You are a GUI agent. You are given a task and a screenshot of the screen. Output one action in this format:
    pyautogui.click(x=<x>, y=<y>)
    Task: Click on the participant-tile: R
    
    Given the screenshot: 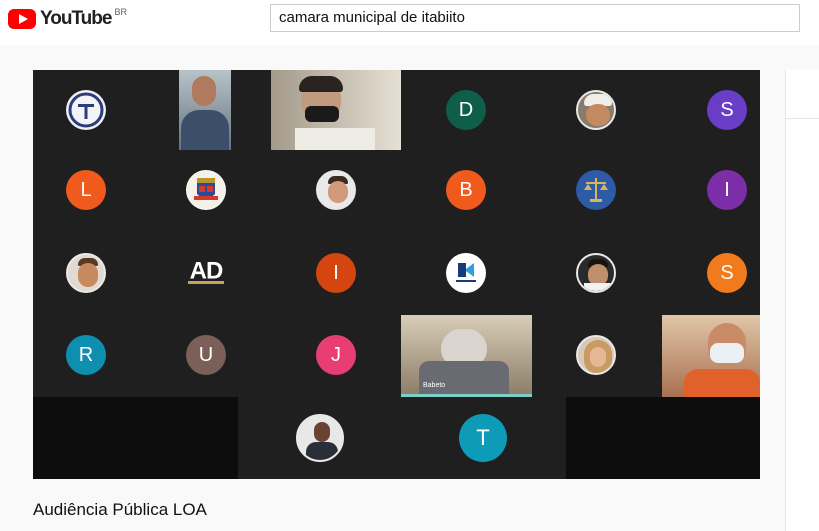 What is the action you would take?
    pyautogui.click(x=86, y=355)
    